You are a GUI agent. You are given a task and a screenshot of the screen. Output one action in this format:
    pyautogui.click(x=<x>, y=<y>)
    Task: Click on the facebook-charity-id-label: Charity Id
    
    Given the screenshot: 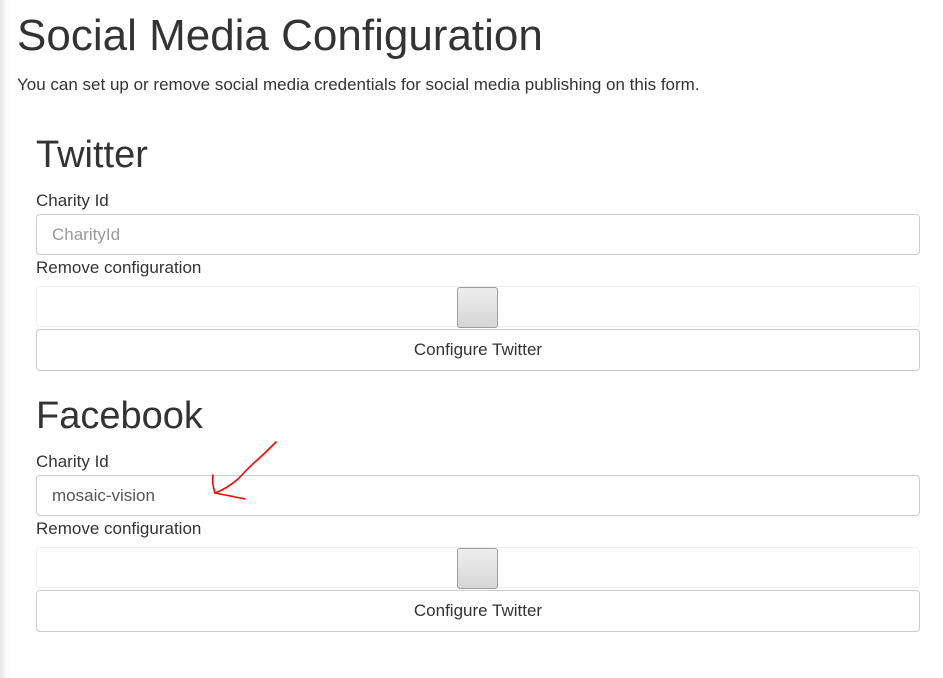 What is the action you would take?
    pyautogui.click(x=72, y=461)
    